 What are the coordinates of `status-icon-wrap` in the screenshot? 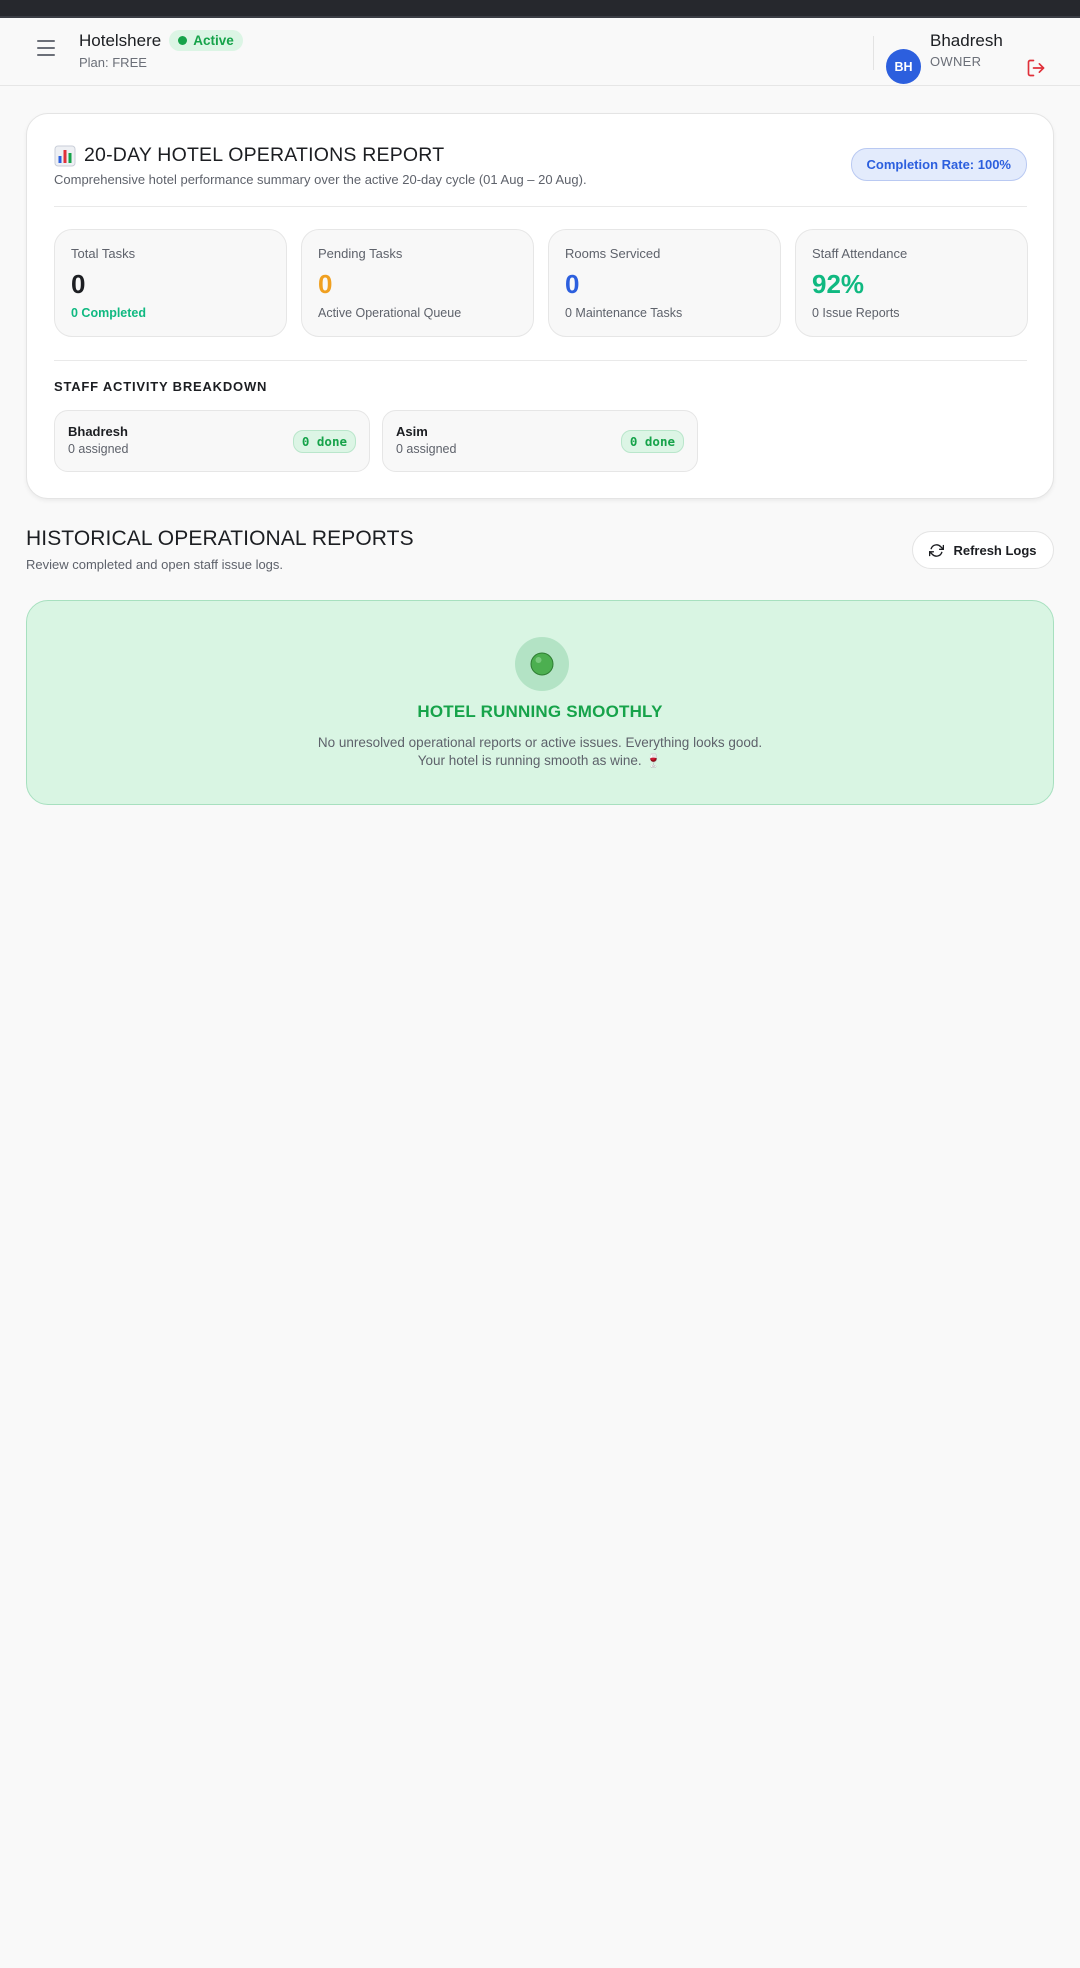 It's located at (542, 664).